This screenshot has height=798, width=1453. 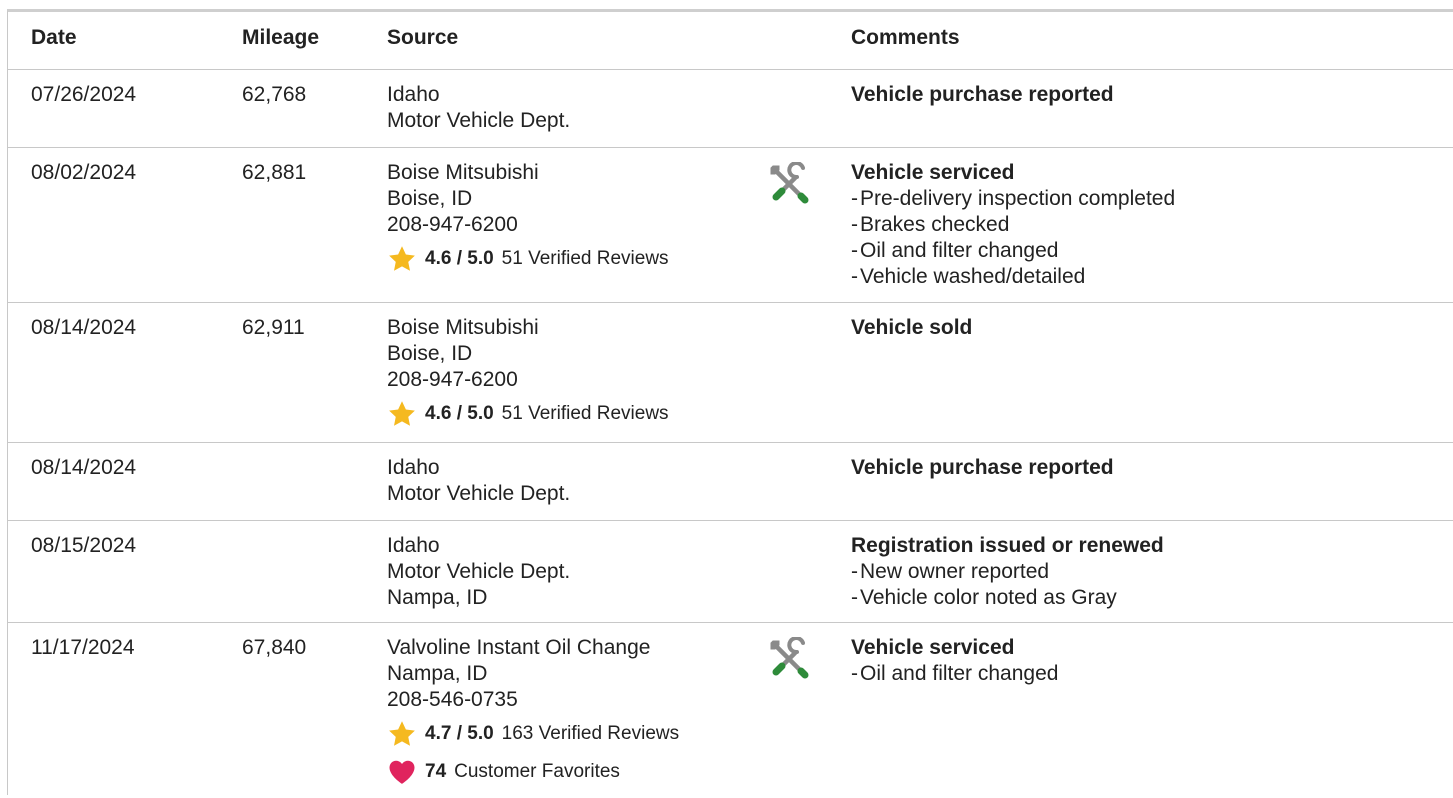 What do you see at coordinates (590, 734) in the screenshot?
I see `rating-reviews: 163 Verified Reviews` at bounding box center [590, 734].